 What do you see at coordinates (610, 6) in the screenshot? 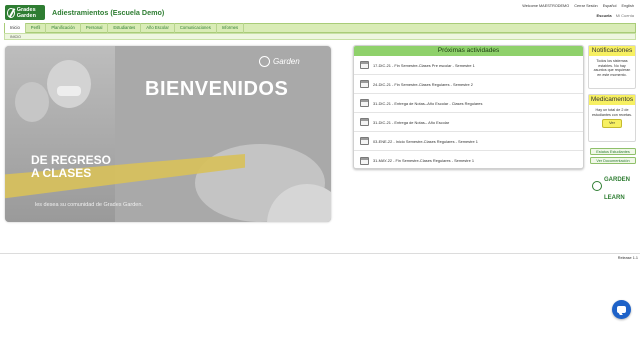
I see `lang-es-link: Español` at bounding box center [610, 6].